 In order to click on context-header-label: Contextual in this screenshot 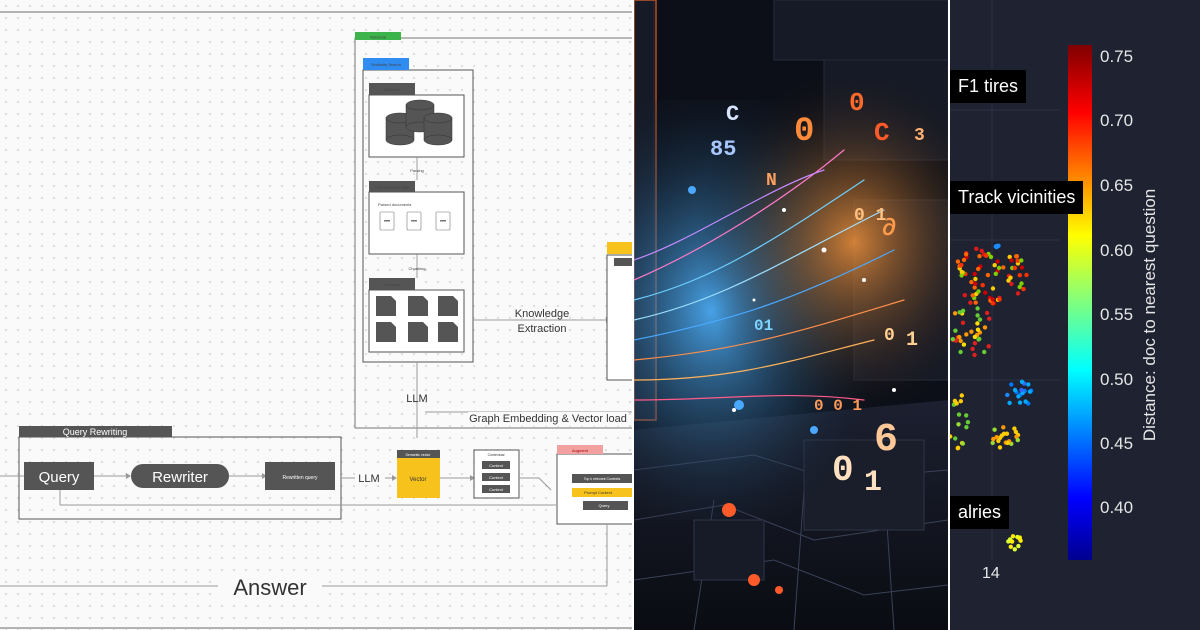, I will do `click(496, 455)`.